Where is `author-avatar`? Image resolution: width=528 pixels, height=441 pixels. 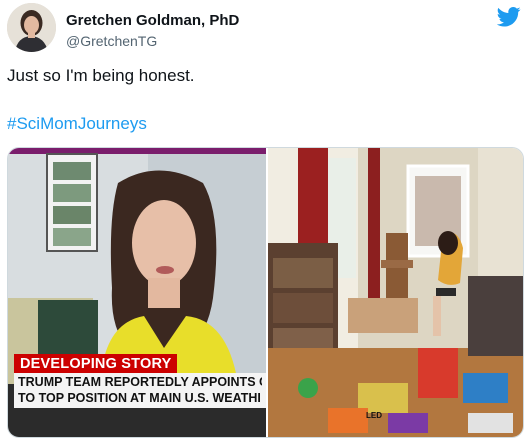 author-avatar is located at coordinates (31, 27).